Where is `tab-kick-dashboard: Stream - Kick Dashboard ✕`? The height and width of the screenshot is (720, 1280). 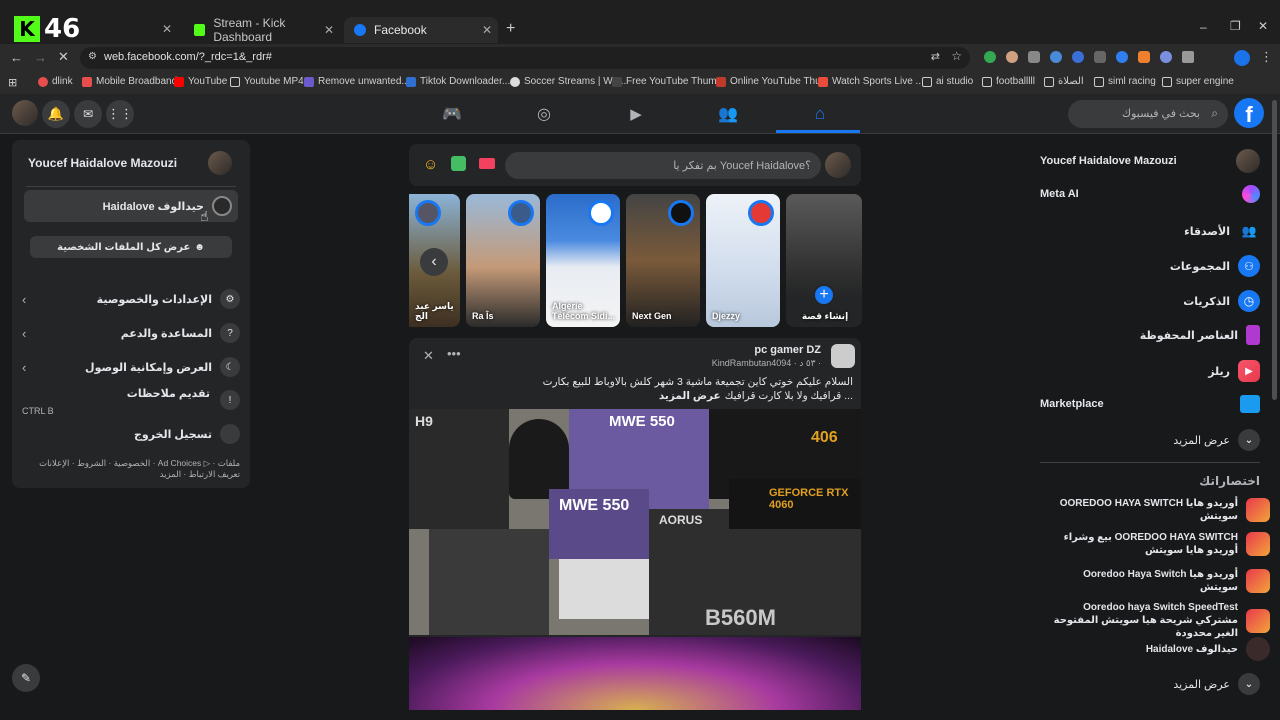
tab-kick-dashboard: Stream - Kick Dashboard ✕ is located at coordinates (262, 30).